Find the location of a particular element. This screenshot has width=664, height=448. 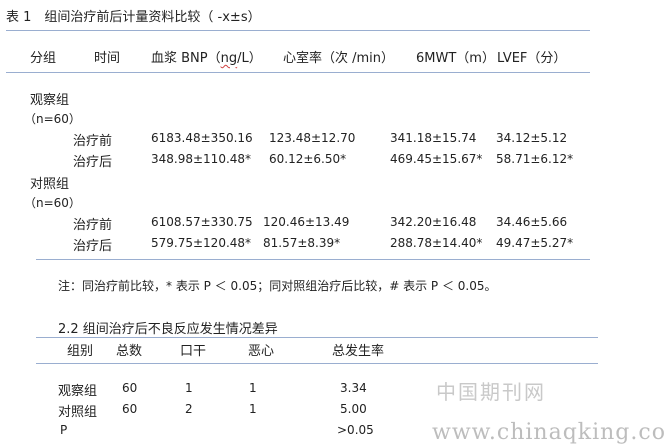

header-lvef: LVEF（分） is located at coordinates (532, 58).